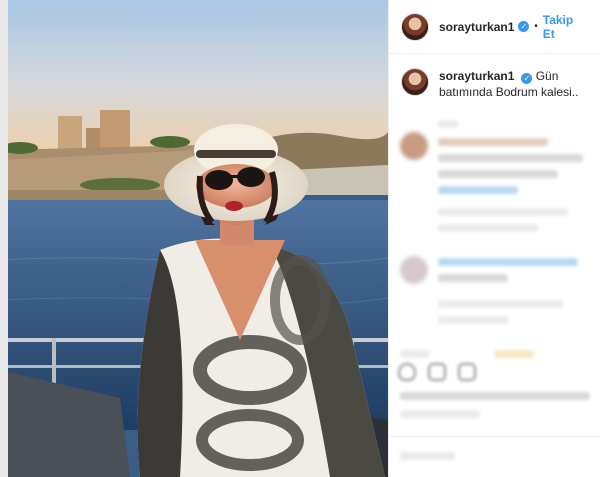  I want to click on post-header: sorayturkan1 ✓ • Takip Et, so click(494, 27).